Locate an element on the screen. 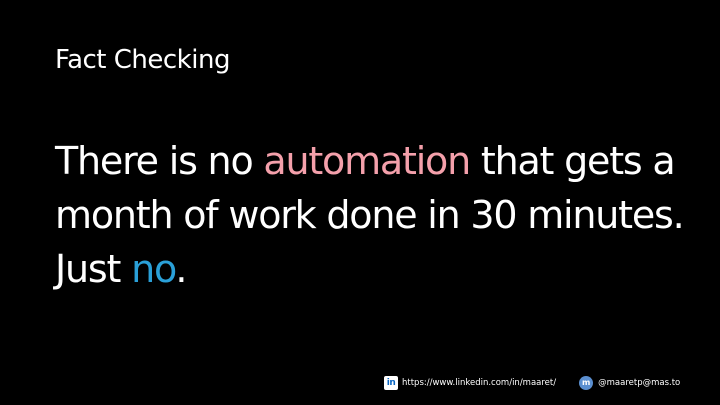 The image size is (720, 405). mastodon-handle: @maaretp@mas.to is located at coordinates (639, 383).